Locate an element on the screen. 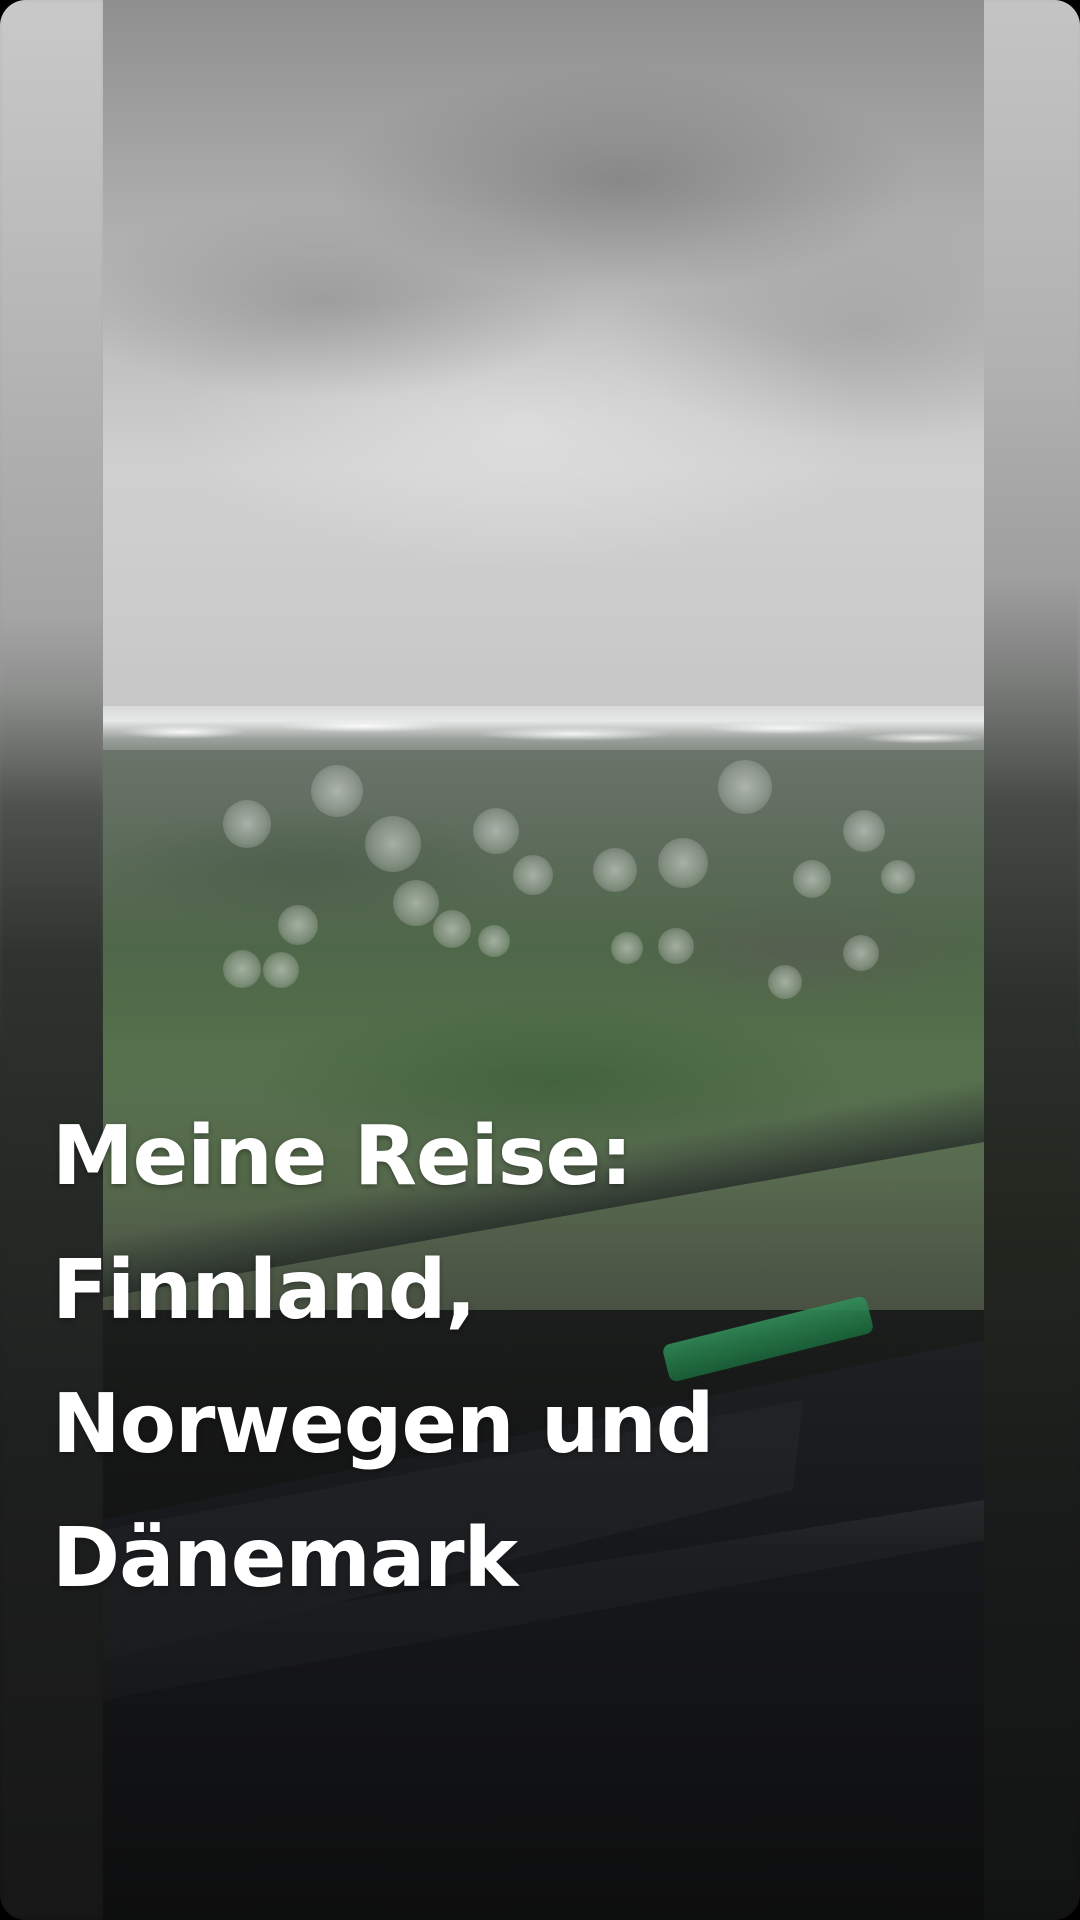 Image resolution: width=1080 pixels, height=1920 pixels. blurred-right-fill is located at coordinates (1028, 960).